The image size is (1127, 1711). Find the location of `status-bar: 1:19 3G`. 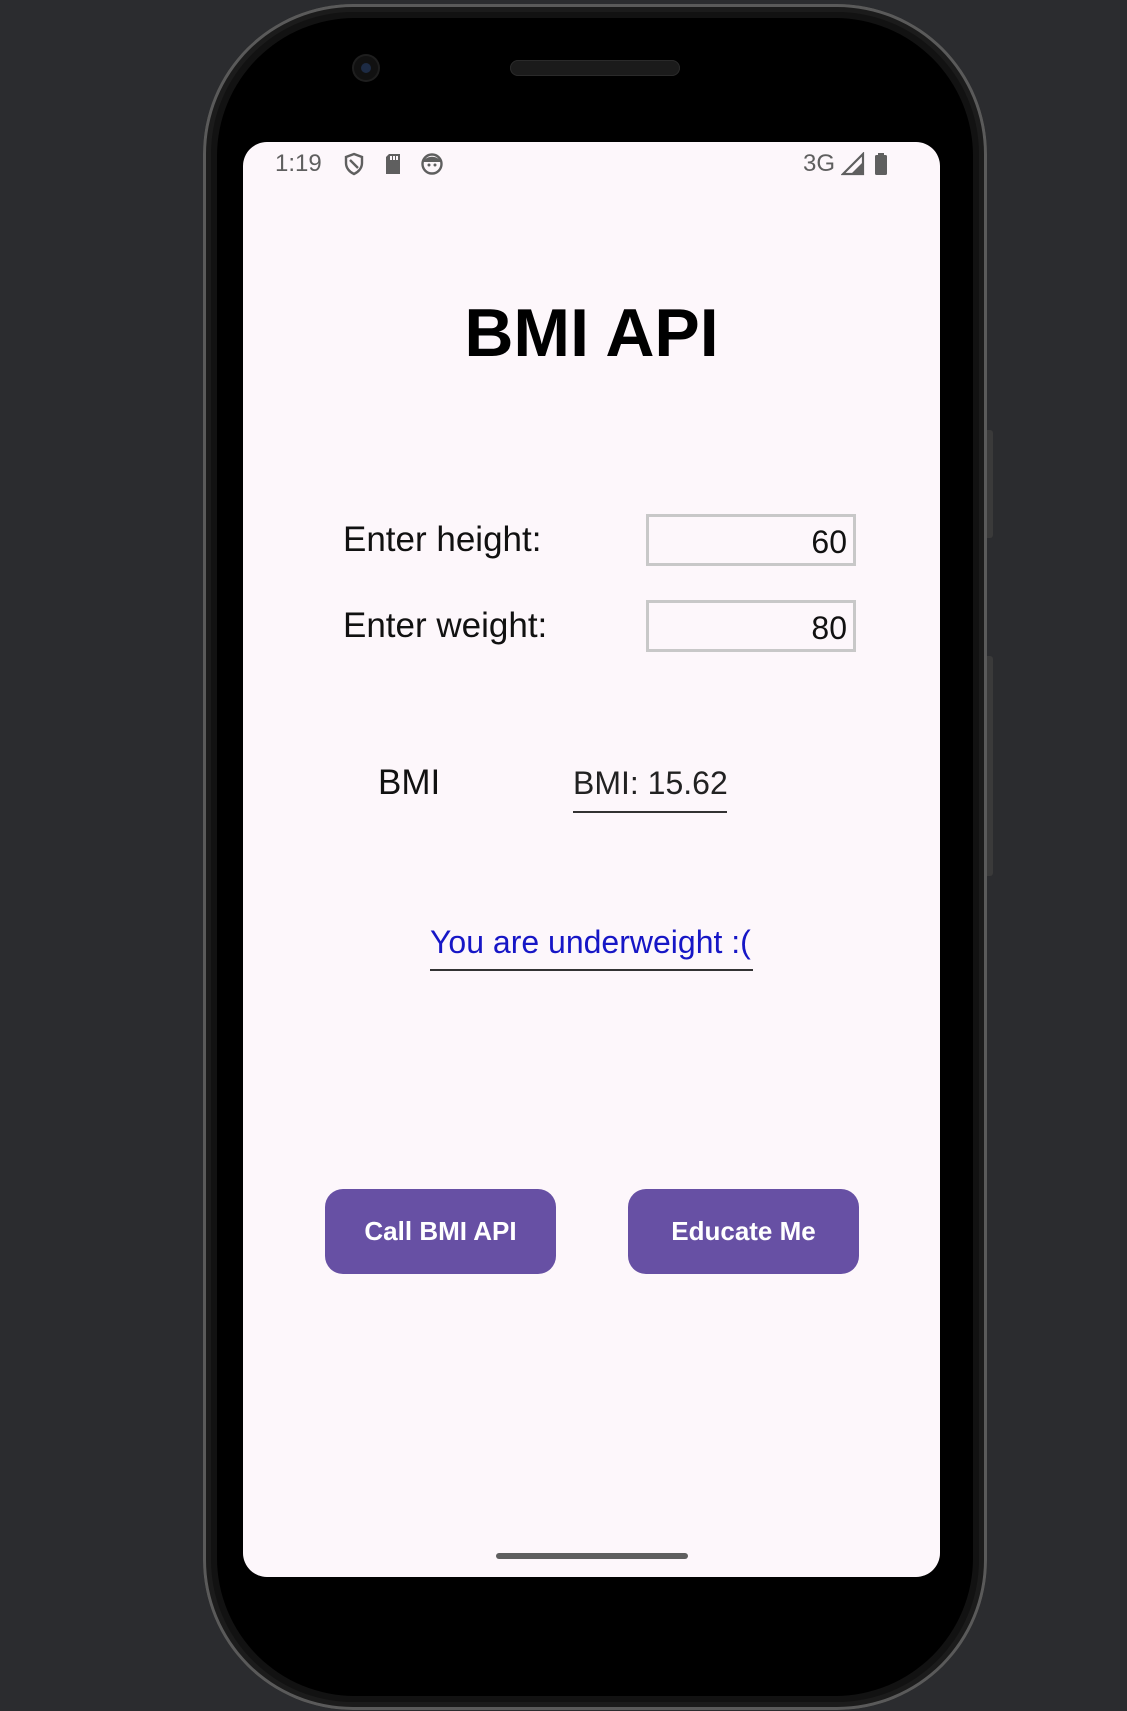

status-bar: 1:19 3G is located at coordinates (591, 164).